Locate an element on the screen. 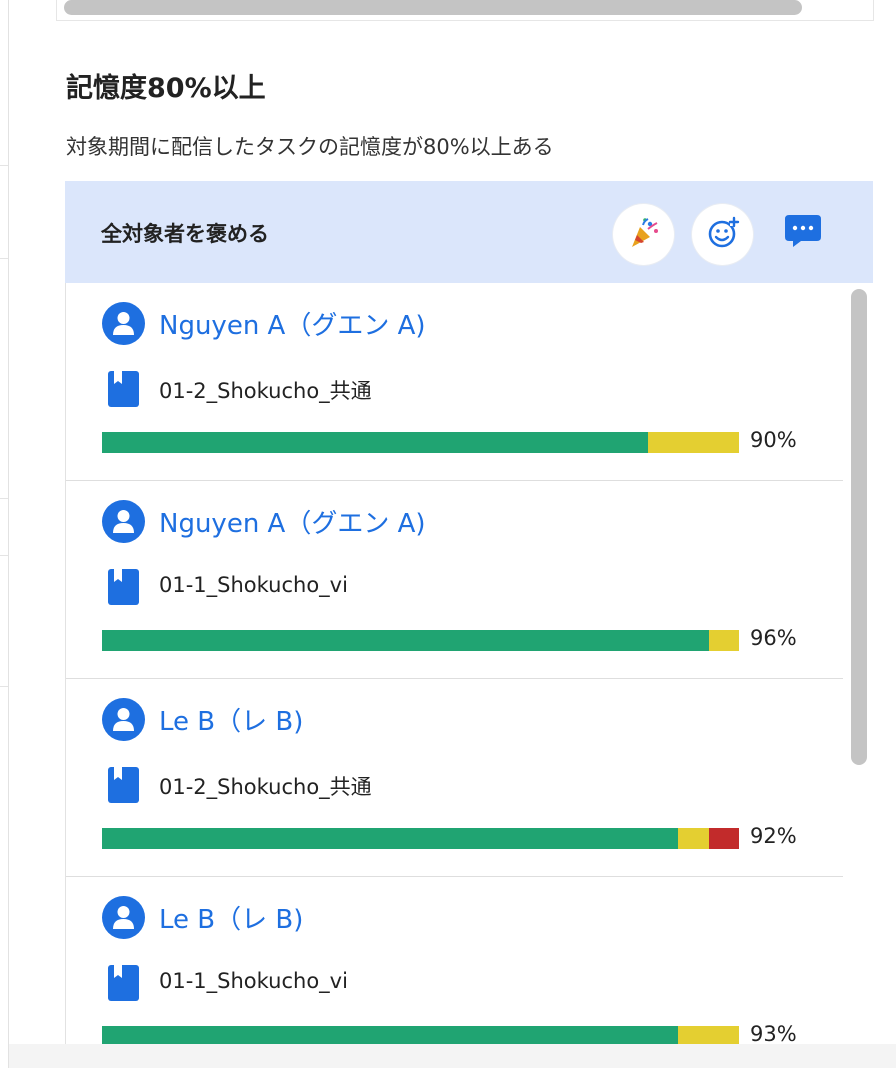  memory-percent: 93% is located at coordinates (773, 1033).